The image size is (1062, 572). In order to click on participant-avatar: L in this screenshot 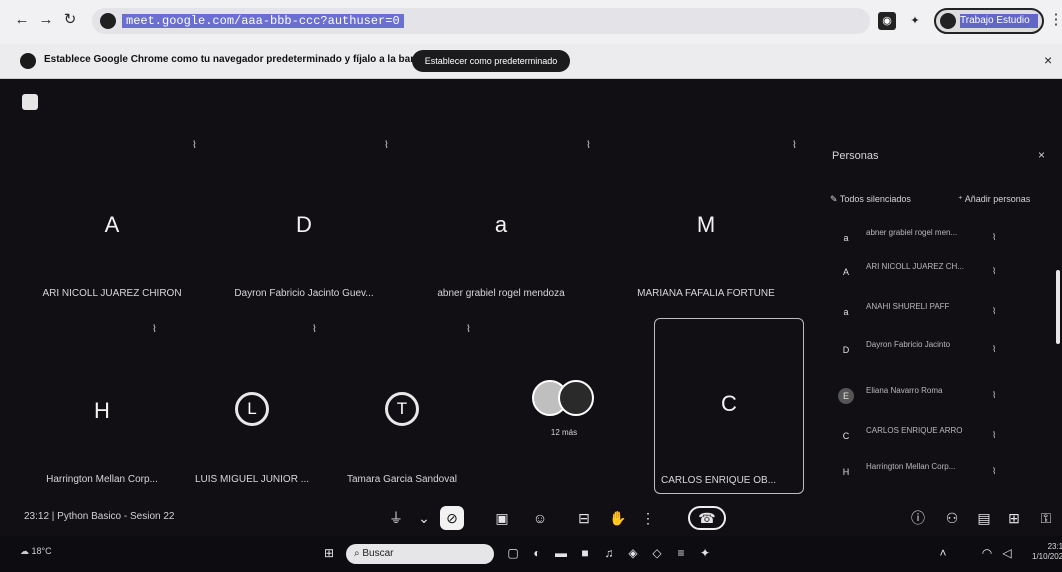, I will do `click(252, 409)`.